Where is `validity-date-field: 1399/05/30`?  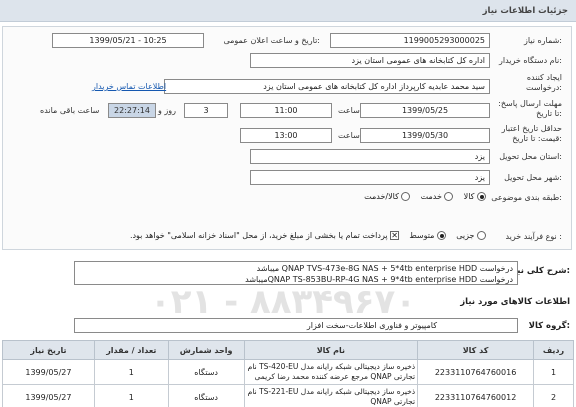
validity-date-field: 1399/05/30 is located at coordinates (425, 135).